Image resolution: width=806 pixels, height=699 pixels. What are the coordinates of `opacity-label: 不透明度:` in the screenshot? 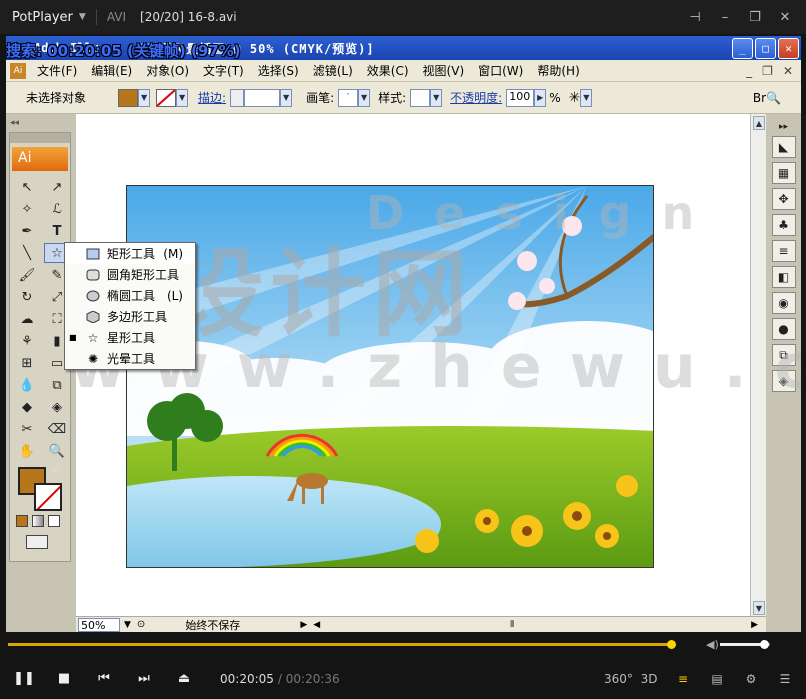 It's located at (476, 97).